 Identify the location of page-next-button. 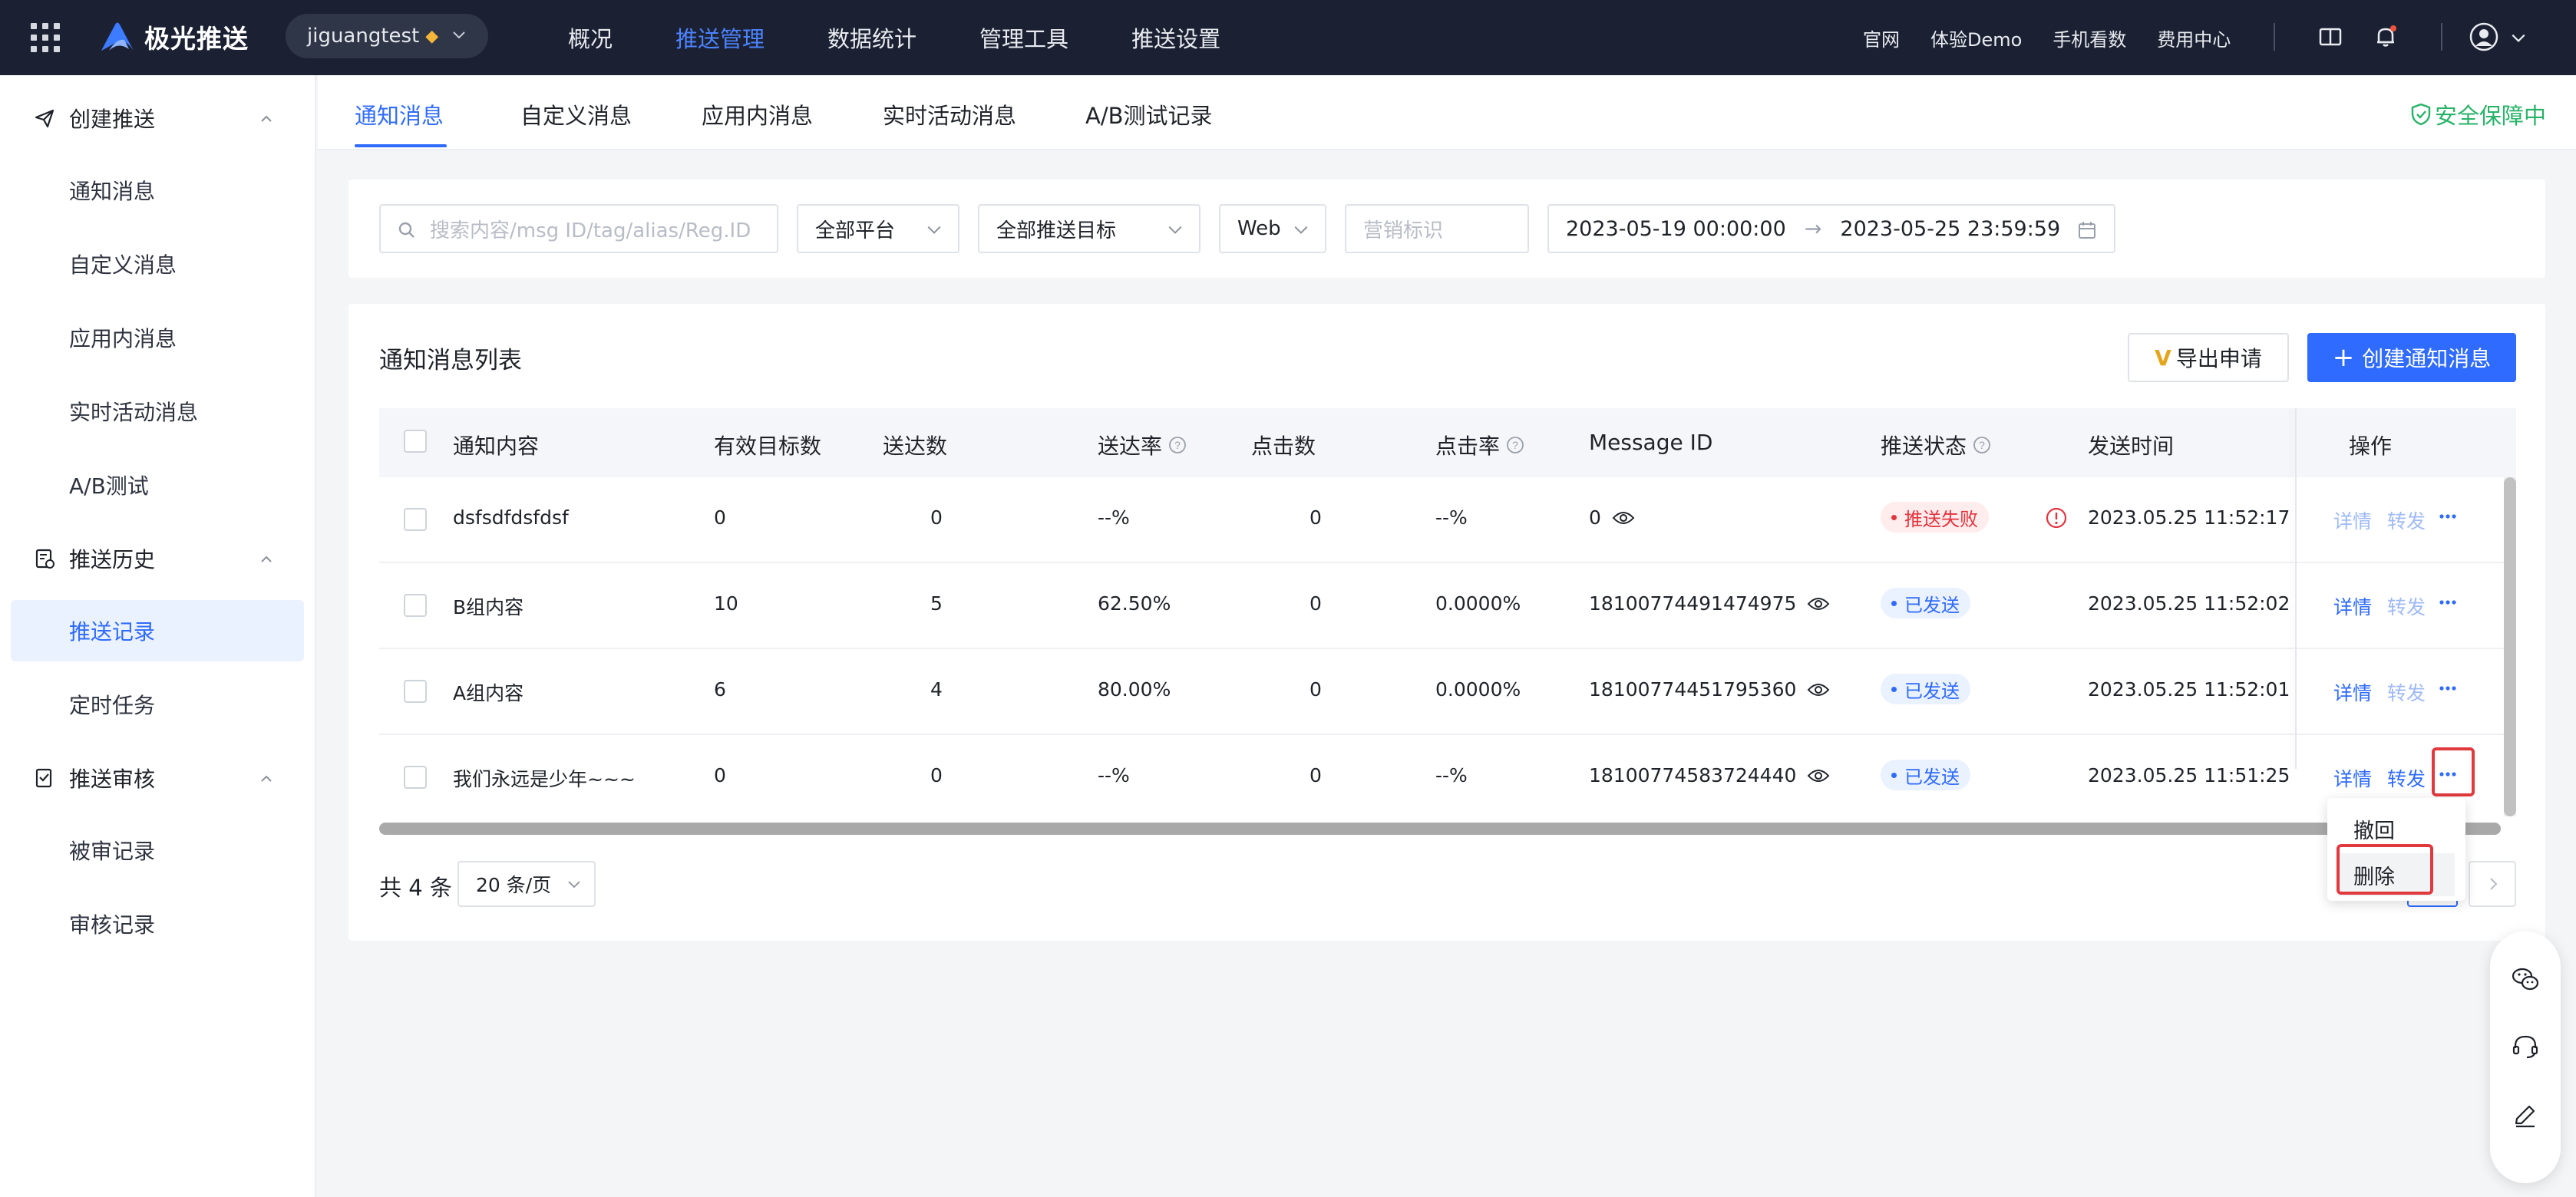
(2492, 884).